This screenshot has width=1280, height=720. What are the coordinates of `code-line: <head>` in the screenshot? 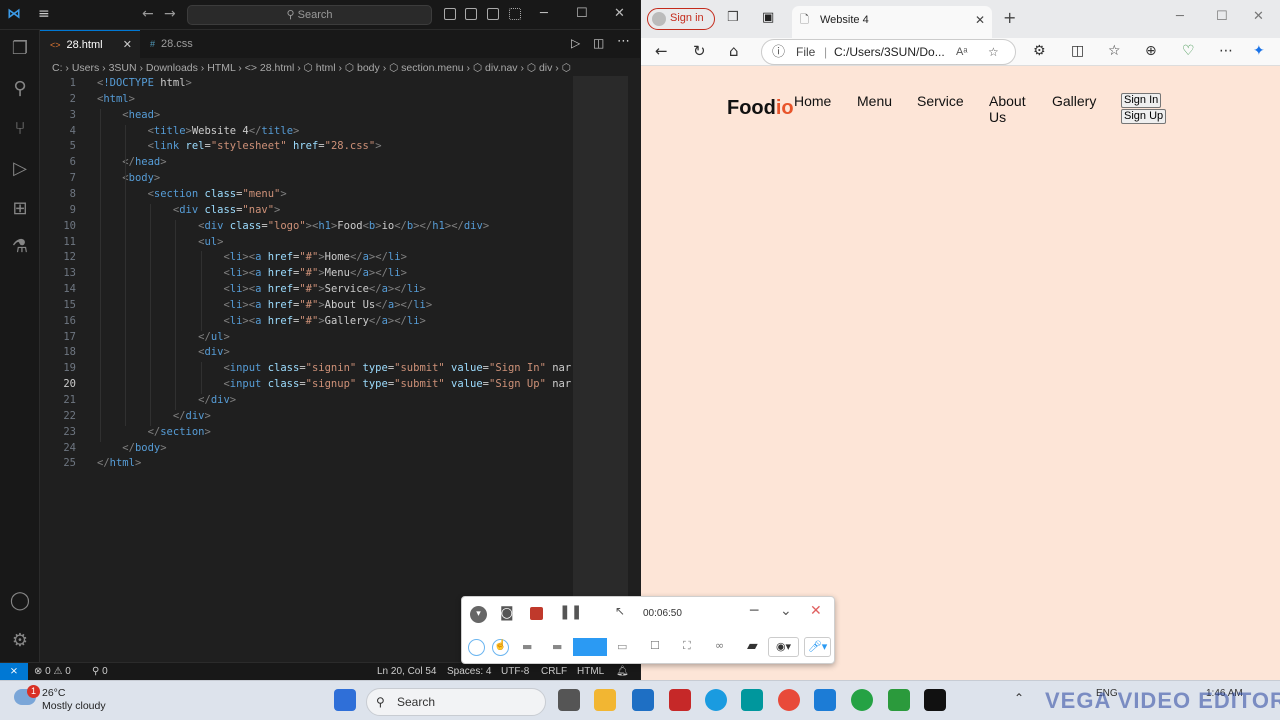 It's located at (128, 115).